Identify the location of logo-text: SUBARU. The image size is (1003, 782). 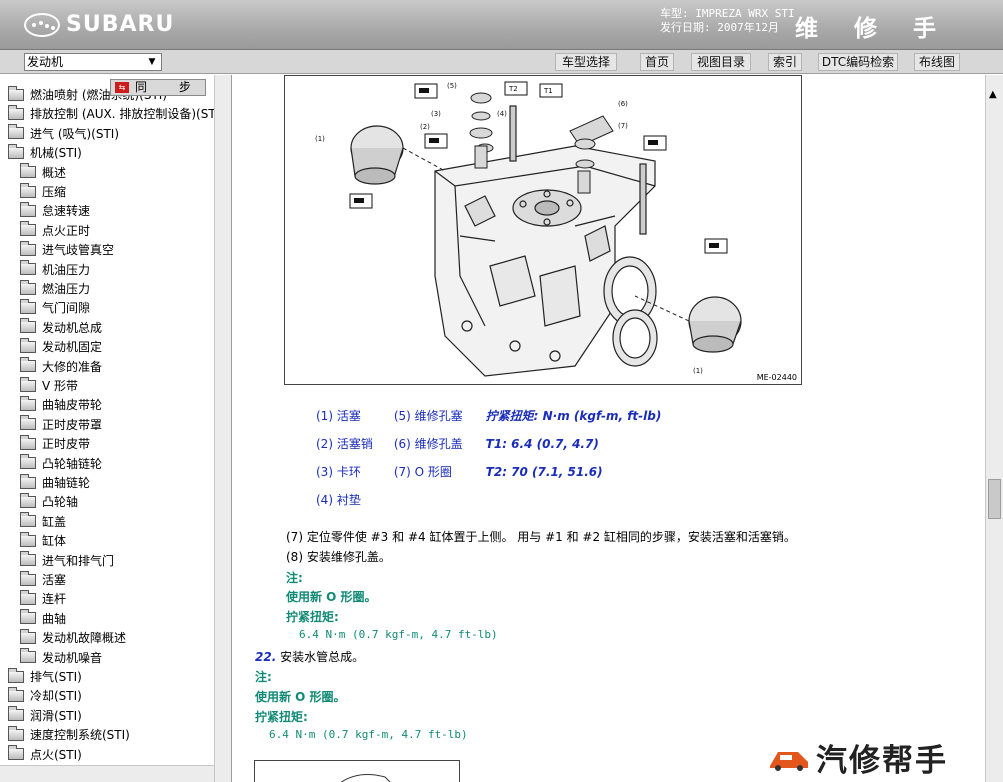
(120, 24).